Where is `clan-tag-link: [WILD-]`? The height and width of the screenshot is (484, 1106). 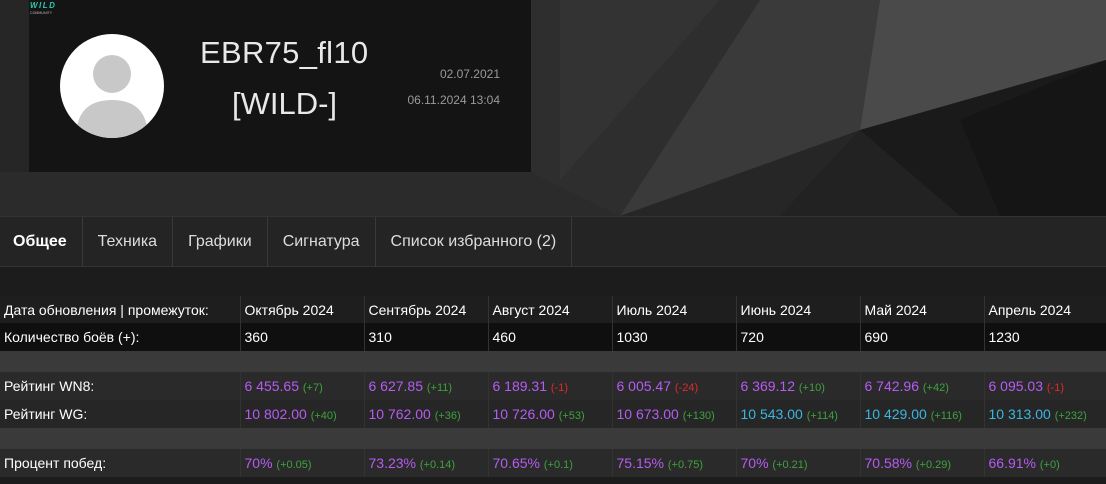
clan-tag-link: [WILD-] is located at coordinates (284, 104).